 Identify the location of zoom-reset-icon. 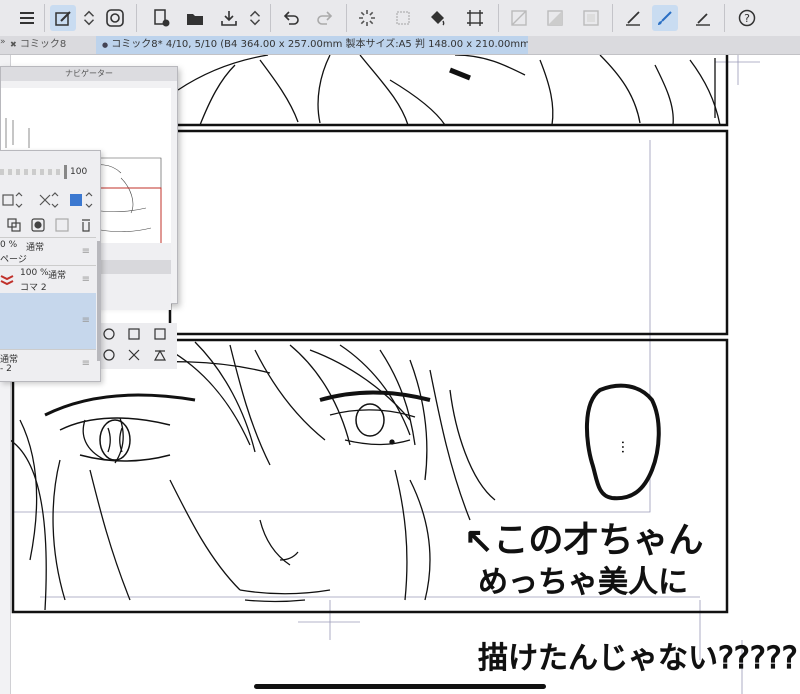
(109, 334).